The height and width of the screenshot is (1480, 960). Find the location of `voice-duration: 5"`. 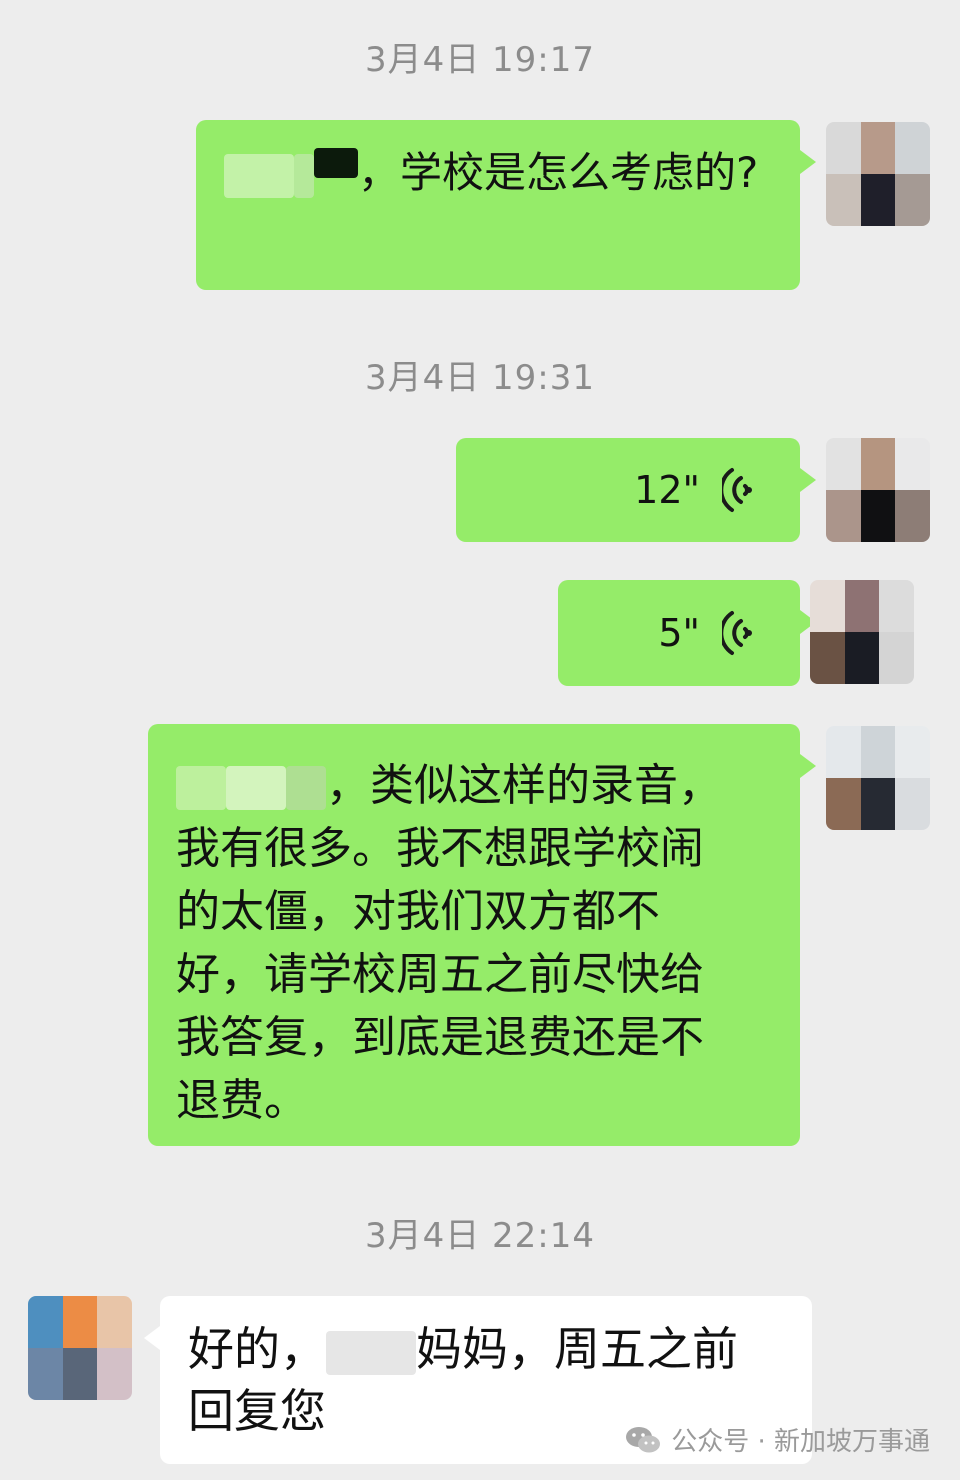

voice-duration: 5" is located at coordinates (679, 633).